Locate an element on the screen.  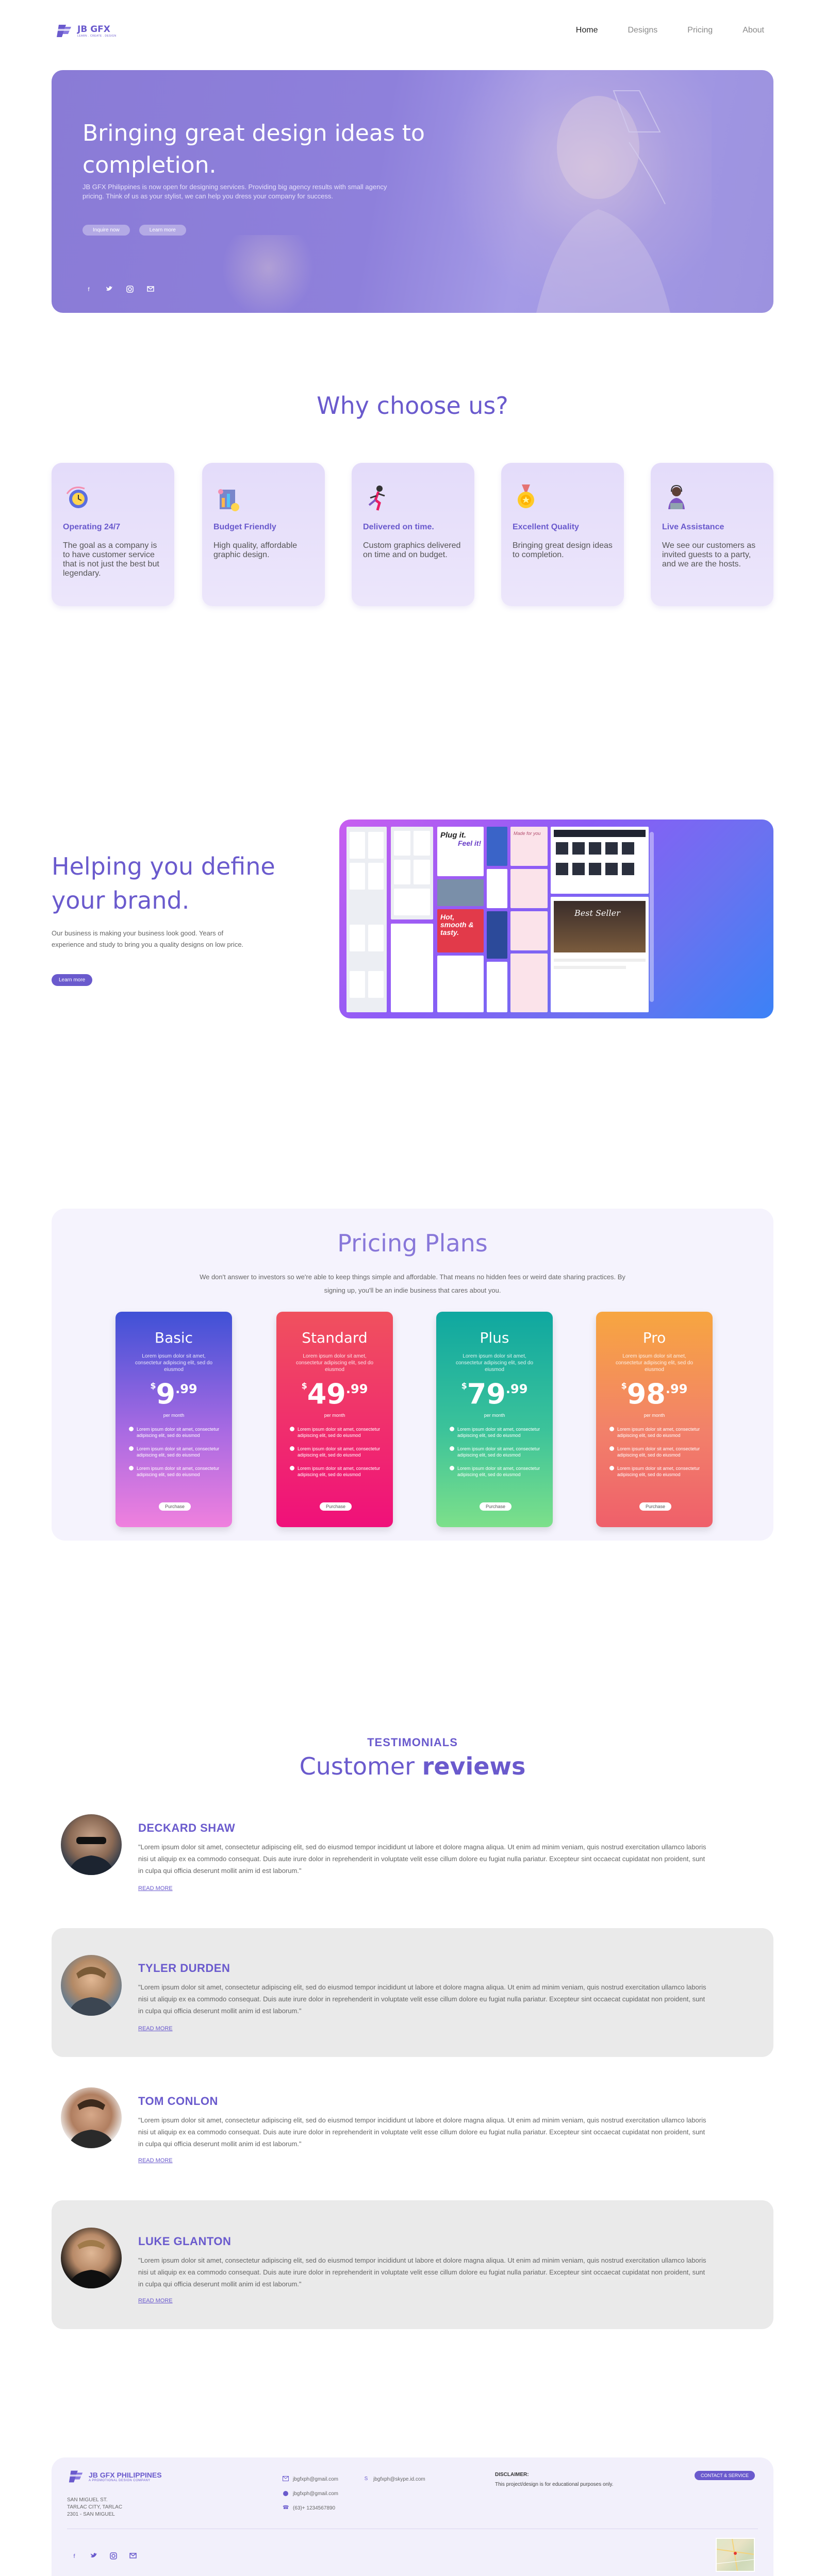
contact-whatsapp: jbgfxph@gmail.com is located at coordinates (354, 2493).